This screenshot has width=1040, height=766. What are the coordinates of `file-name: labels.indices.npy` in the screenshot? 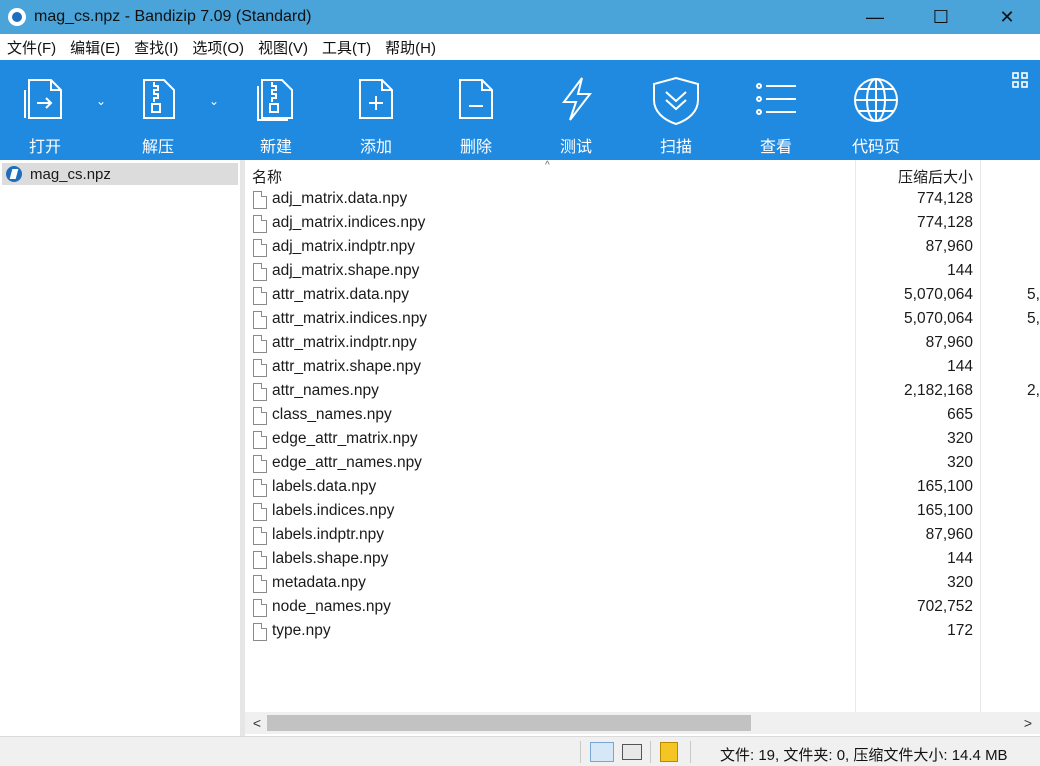 It's located at (333, 510).